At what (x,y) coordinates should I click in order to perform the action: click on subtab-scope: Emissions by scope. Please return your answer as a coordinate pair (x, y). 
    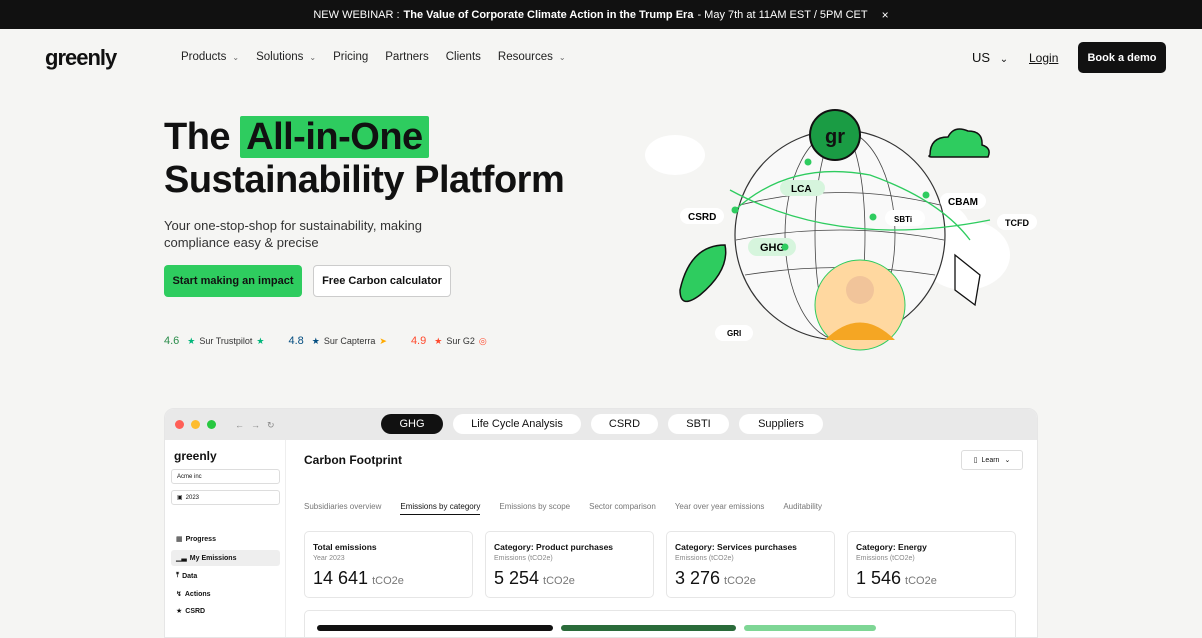
    Looking at the image, I should click on (534, 508).